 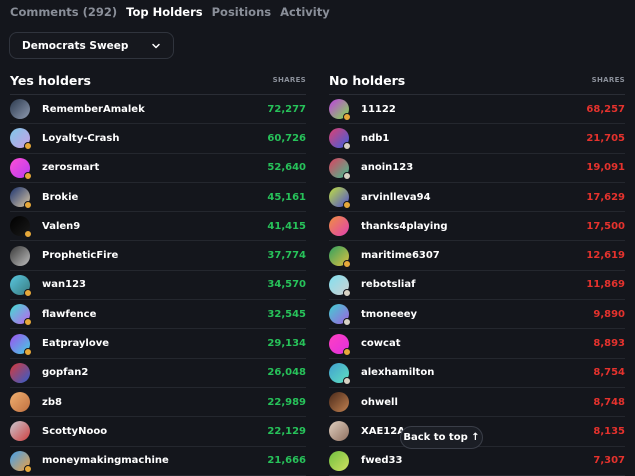 What do you see at coordinates (473, 167) in the screenshot?
I see `holder-name: anoin123` at bounding box center [473, 167].